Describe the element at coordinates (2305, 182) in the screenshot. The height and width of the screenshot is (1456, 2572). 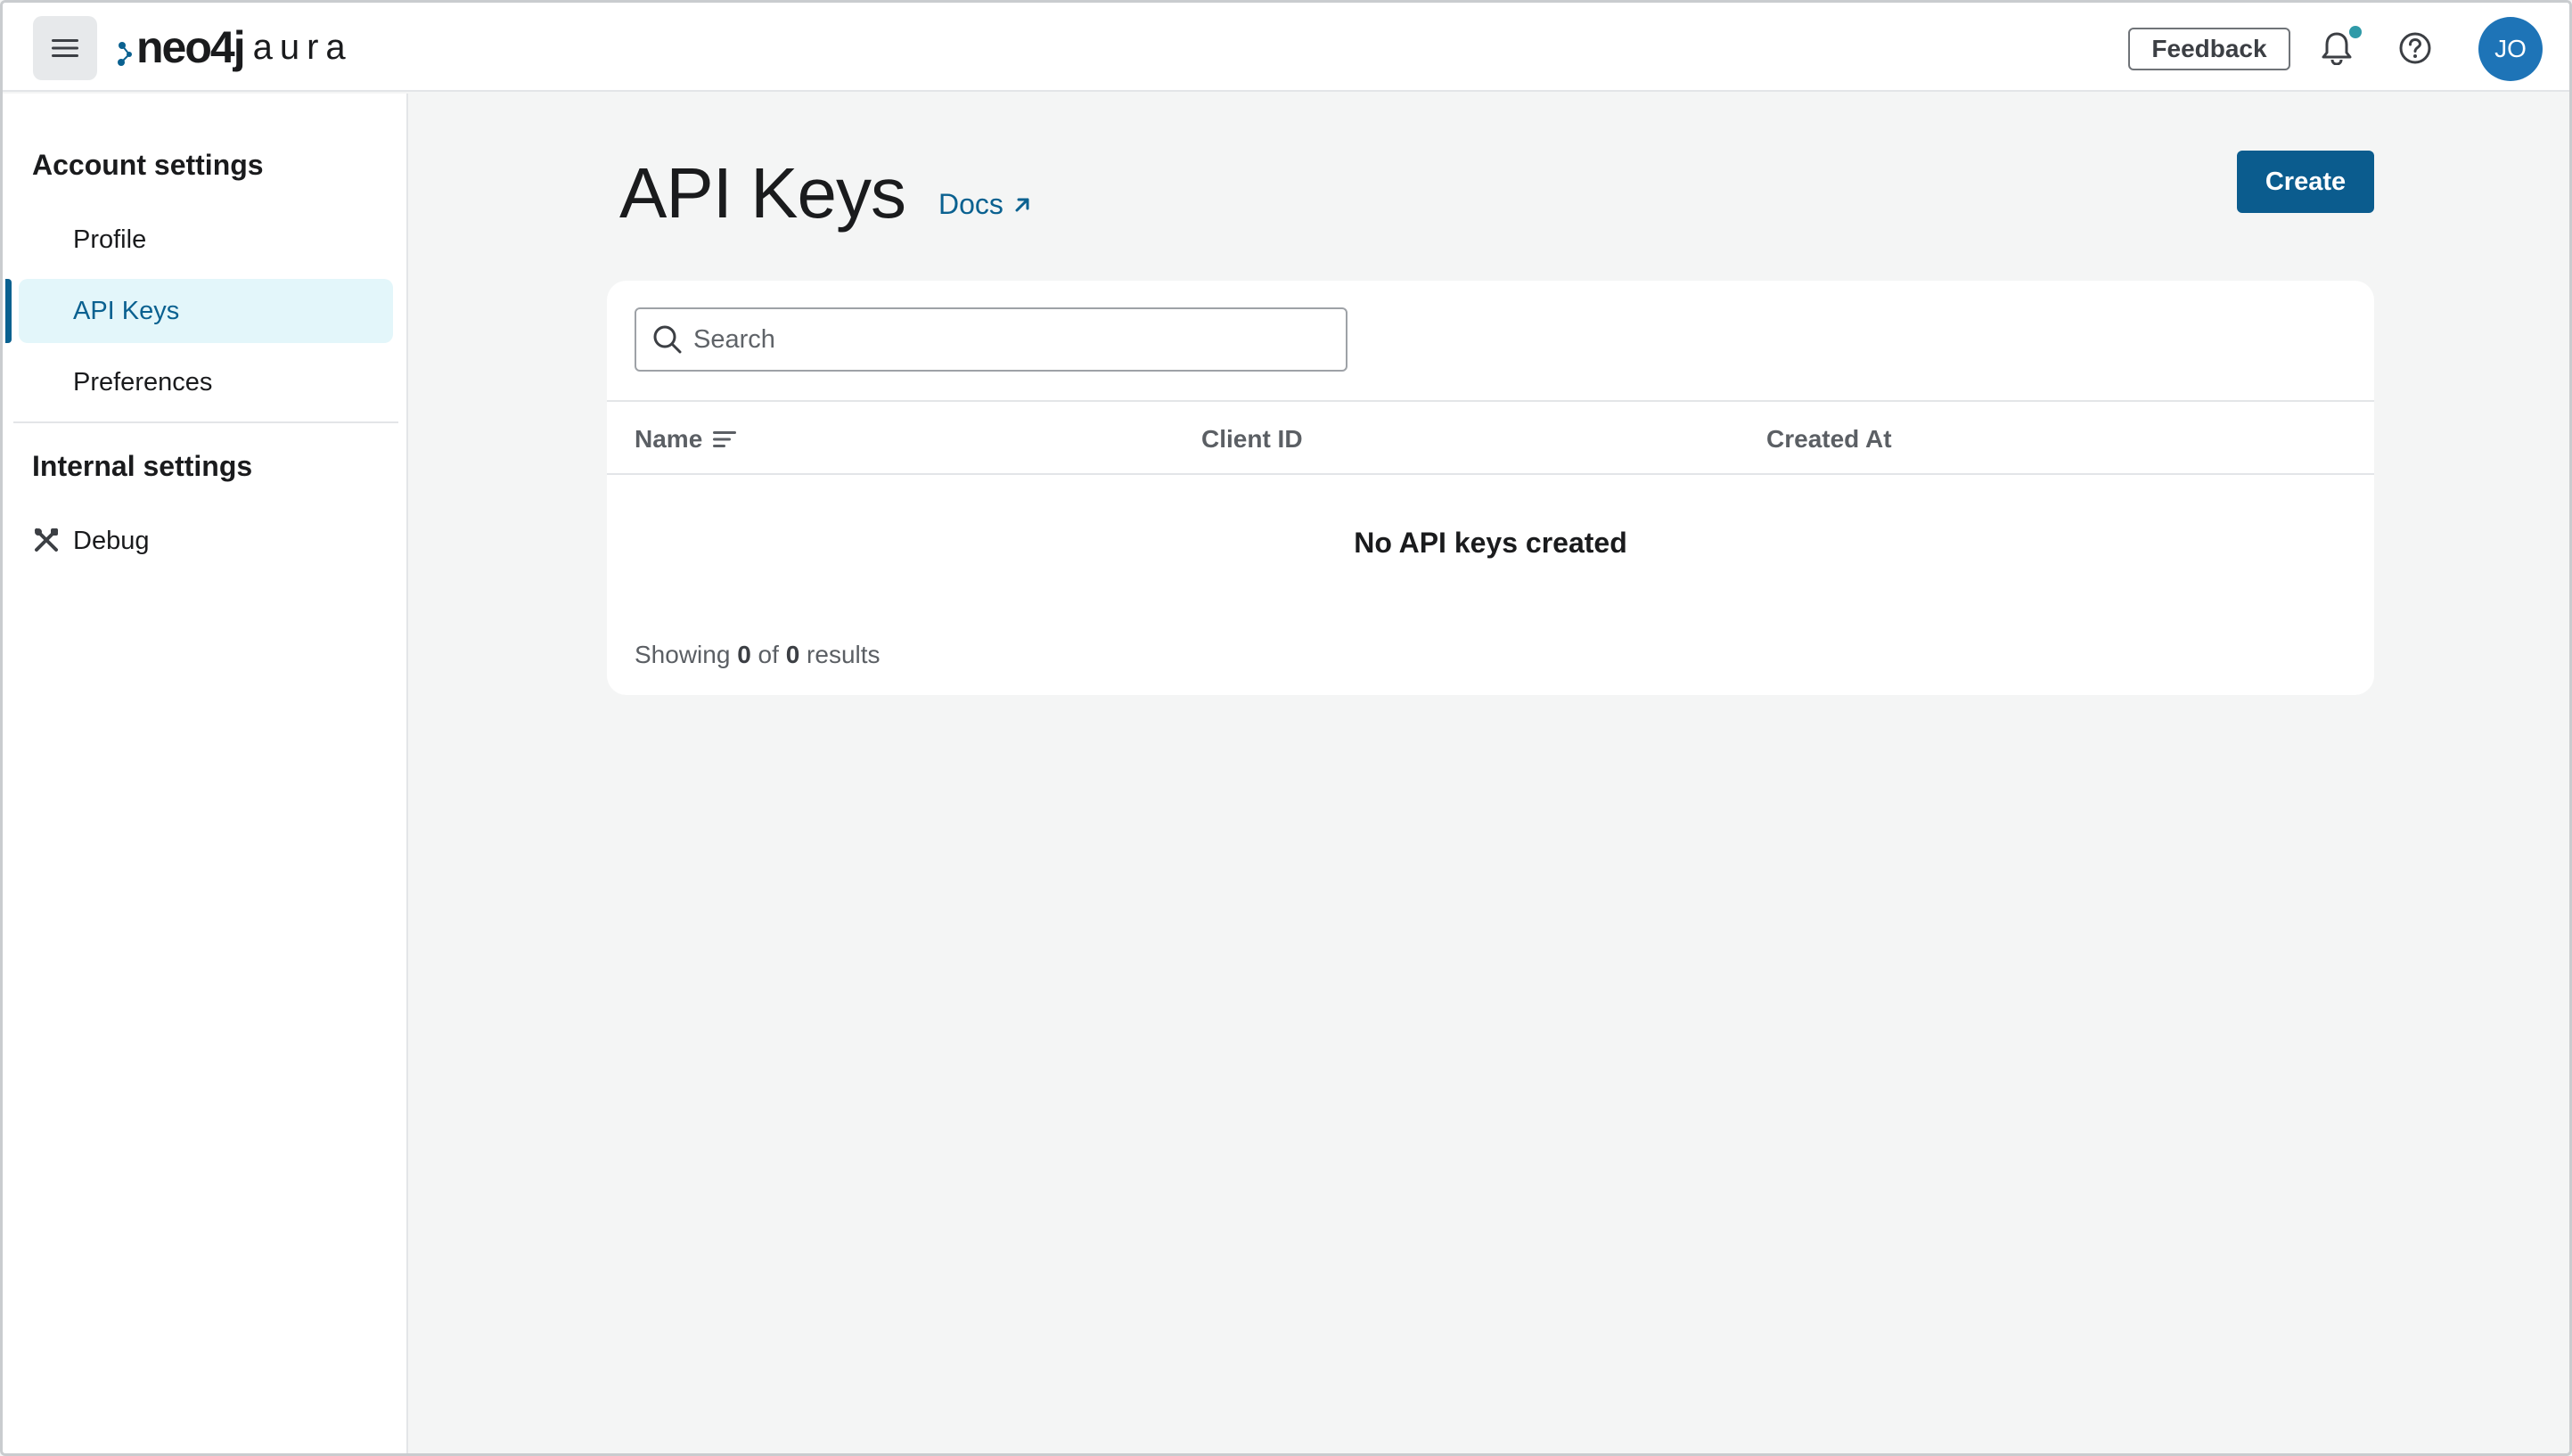
I see `create-button: Create` at that location.